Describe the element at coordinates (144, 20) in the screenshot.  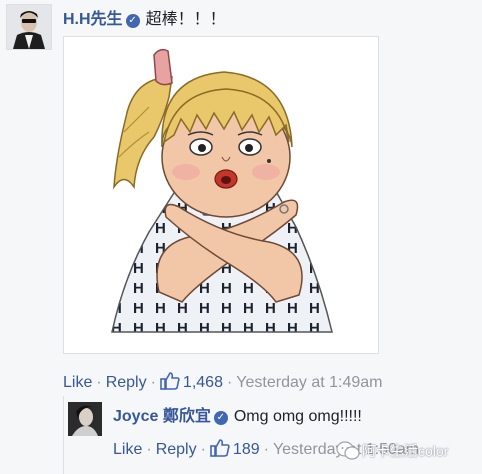
I see `comment-header: H.H先生 ✓ 超棒！！！` at that location.